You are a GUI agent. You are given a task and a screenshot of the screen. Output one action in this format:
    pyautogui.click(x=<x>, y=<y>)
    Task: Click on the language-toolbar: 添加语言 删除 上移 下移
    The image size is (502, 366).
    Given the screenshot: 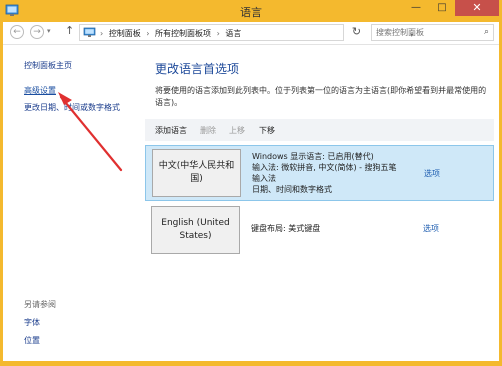 What is the action you would take?
    pyautogui.click(x=319, y=130)
    